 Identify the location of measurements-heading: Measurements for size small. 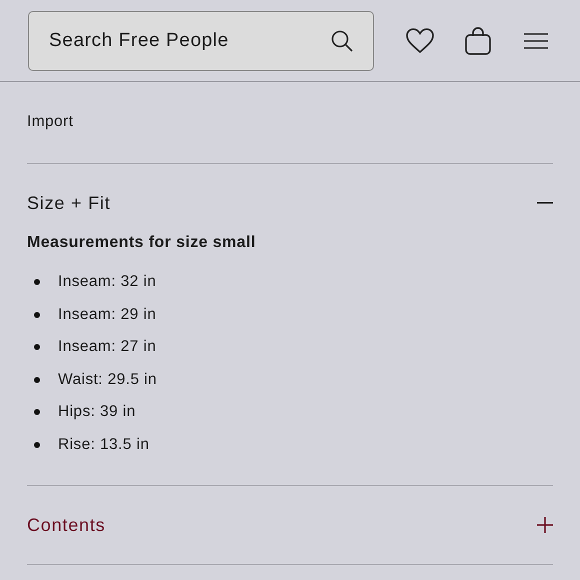
(142, 243).